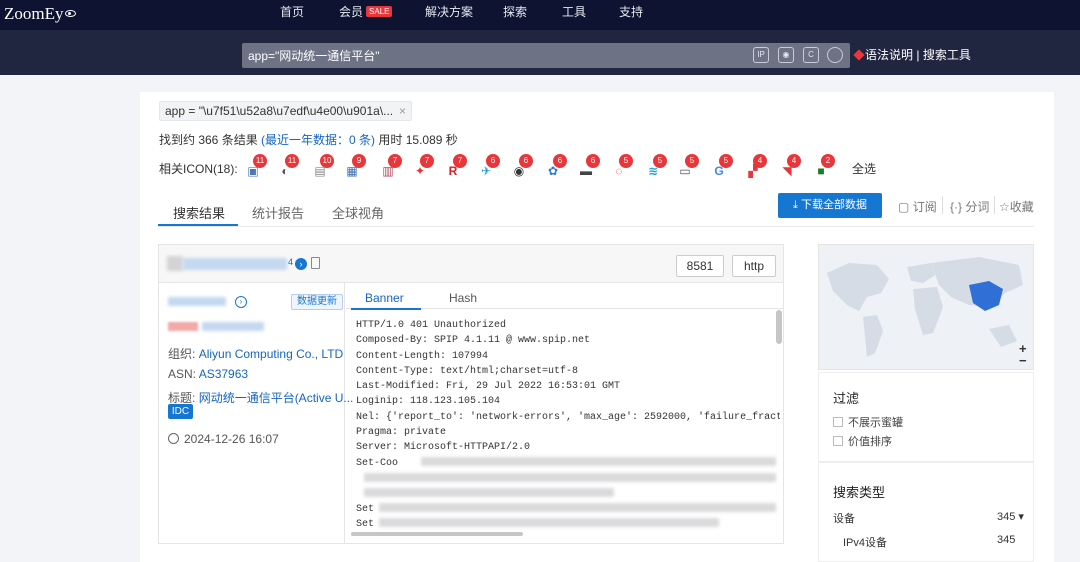  I want to click on search-type-panel: 搜索类型 设备 345 ▾ IPv4设备 345, so click(926, 512).